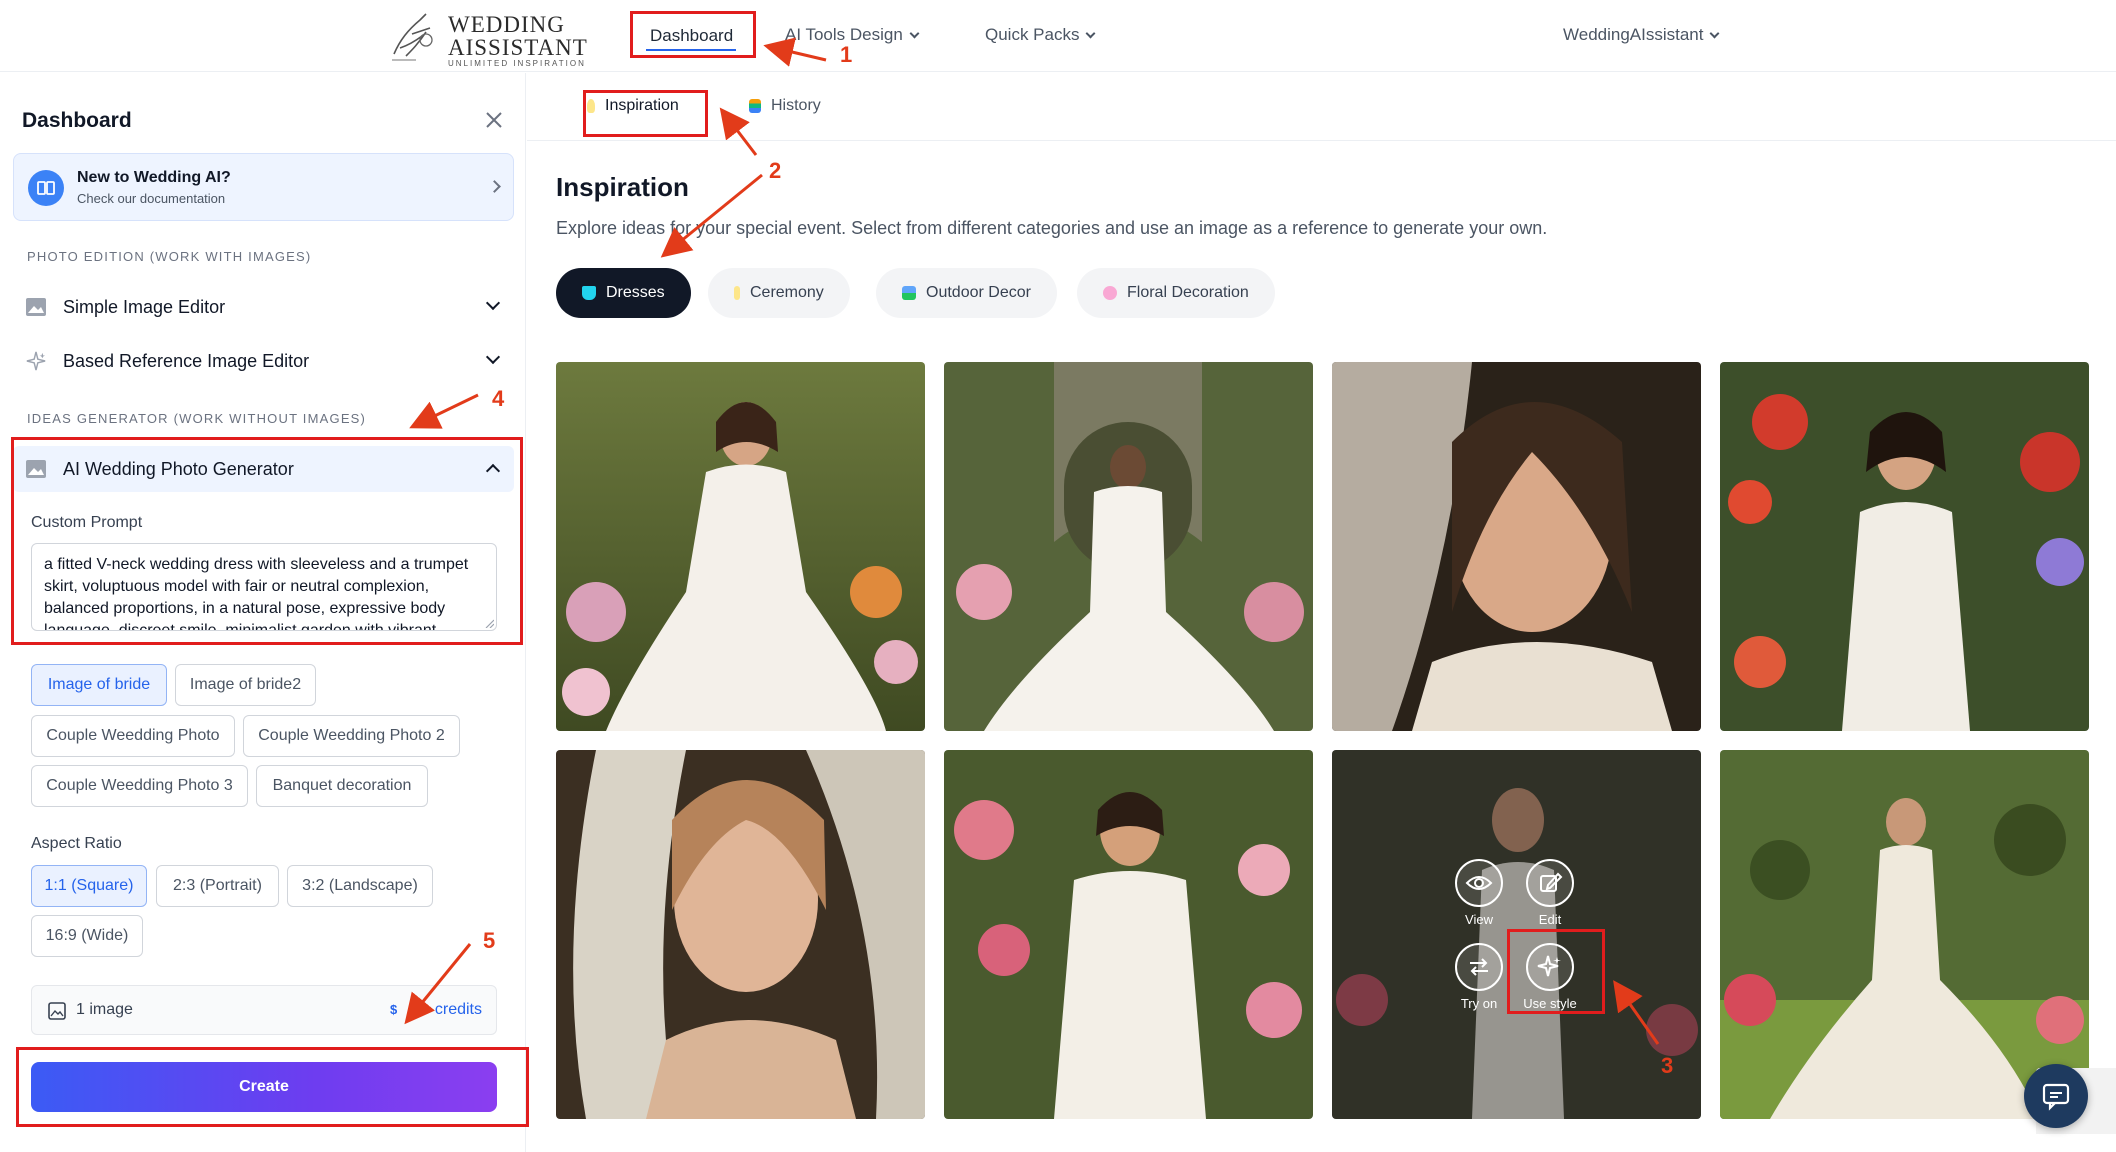 The width and height of the screenshot is (2116, 1152). What do you see at coordinates (1667, 1065) in the screenshot?
I see `annotation-number-3: 3` at bounding box center [1667, 1065].